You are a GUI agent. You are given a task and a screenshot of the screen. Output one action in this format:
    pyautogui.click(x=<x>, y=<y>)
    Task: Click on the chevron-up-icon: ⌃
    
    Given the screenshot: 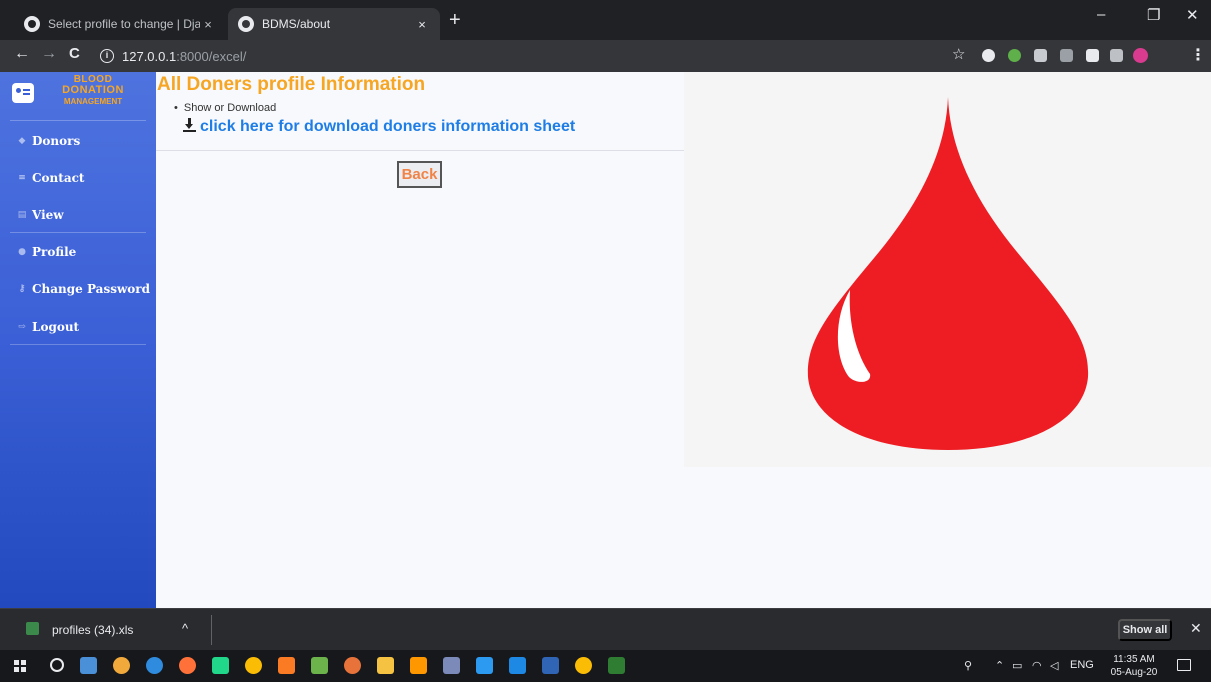 What is the action you would take?
    pyautogui.click(x=999, y=665)
    